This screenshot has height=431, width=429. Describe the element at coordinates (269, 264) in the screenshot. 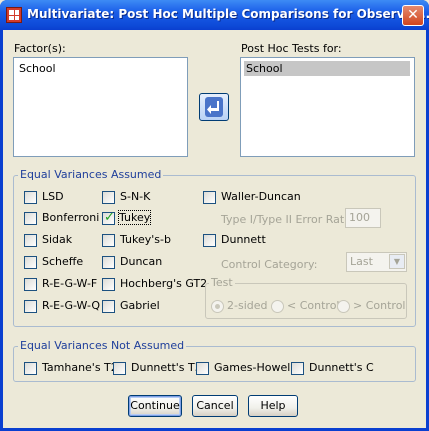

I see `control-category-label: Control Category:` at that location.